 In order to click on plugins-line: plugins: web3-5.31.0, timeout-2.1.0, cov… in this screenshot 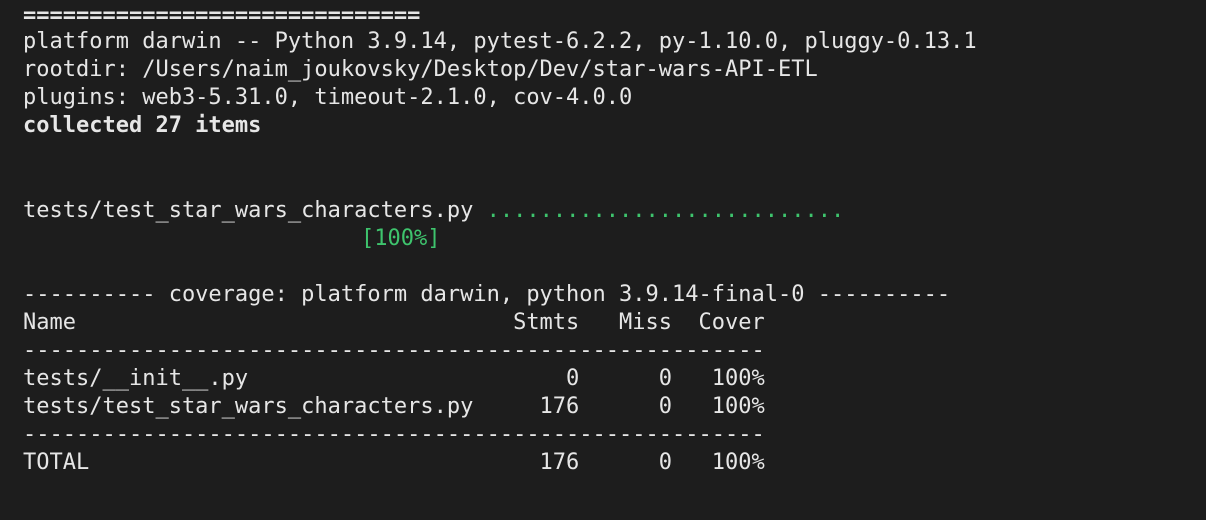, I will do `click(328, 97)`.